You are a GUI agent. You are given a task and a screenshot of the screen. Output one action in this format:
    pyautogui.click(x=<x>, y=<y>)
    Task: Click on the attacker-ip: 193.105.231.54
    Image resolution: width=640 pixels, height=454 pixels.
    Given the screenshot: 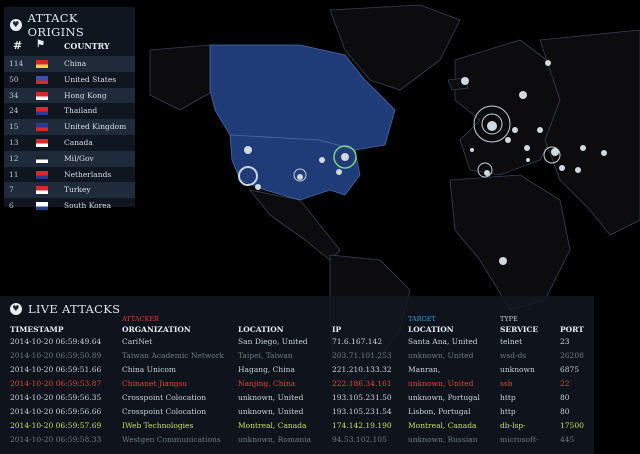 What is the action you would take?
    pyautogui.click(x=362, y=411)
    